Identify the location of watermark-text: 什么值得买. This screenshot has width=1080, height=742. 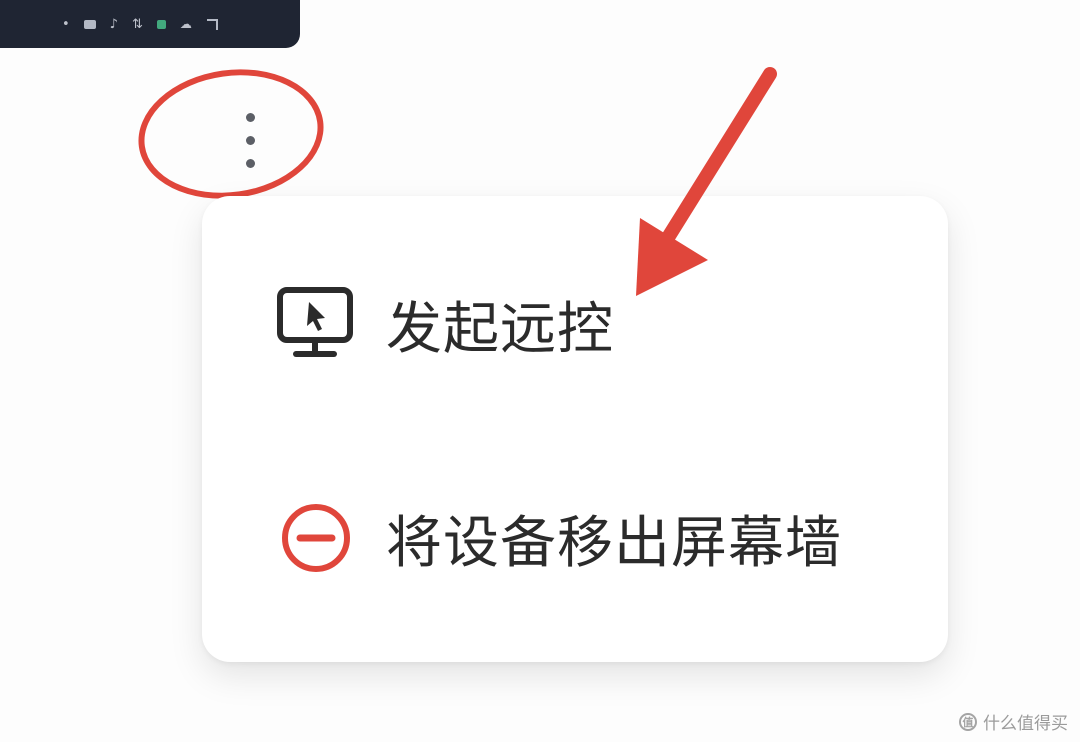
(1025, 724).